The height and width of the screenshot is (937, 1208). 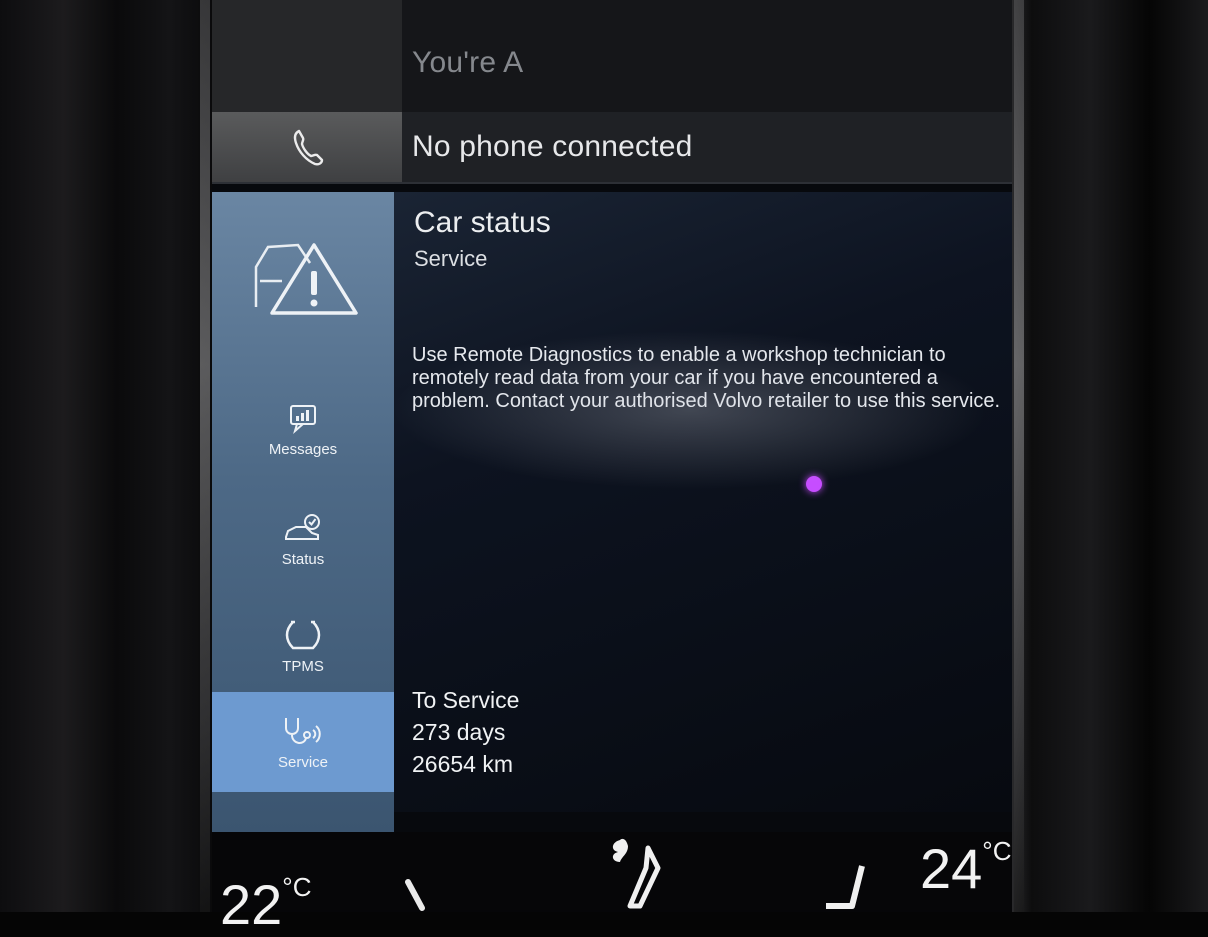 I want to click on sidebar-item-messages: Messages, so click(x=303, y=430).